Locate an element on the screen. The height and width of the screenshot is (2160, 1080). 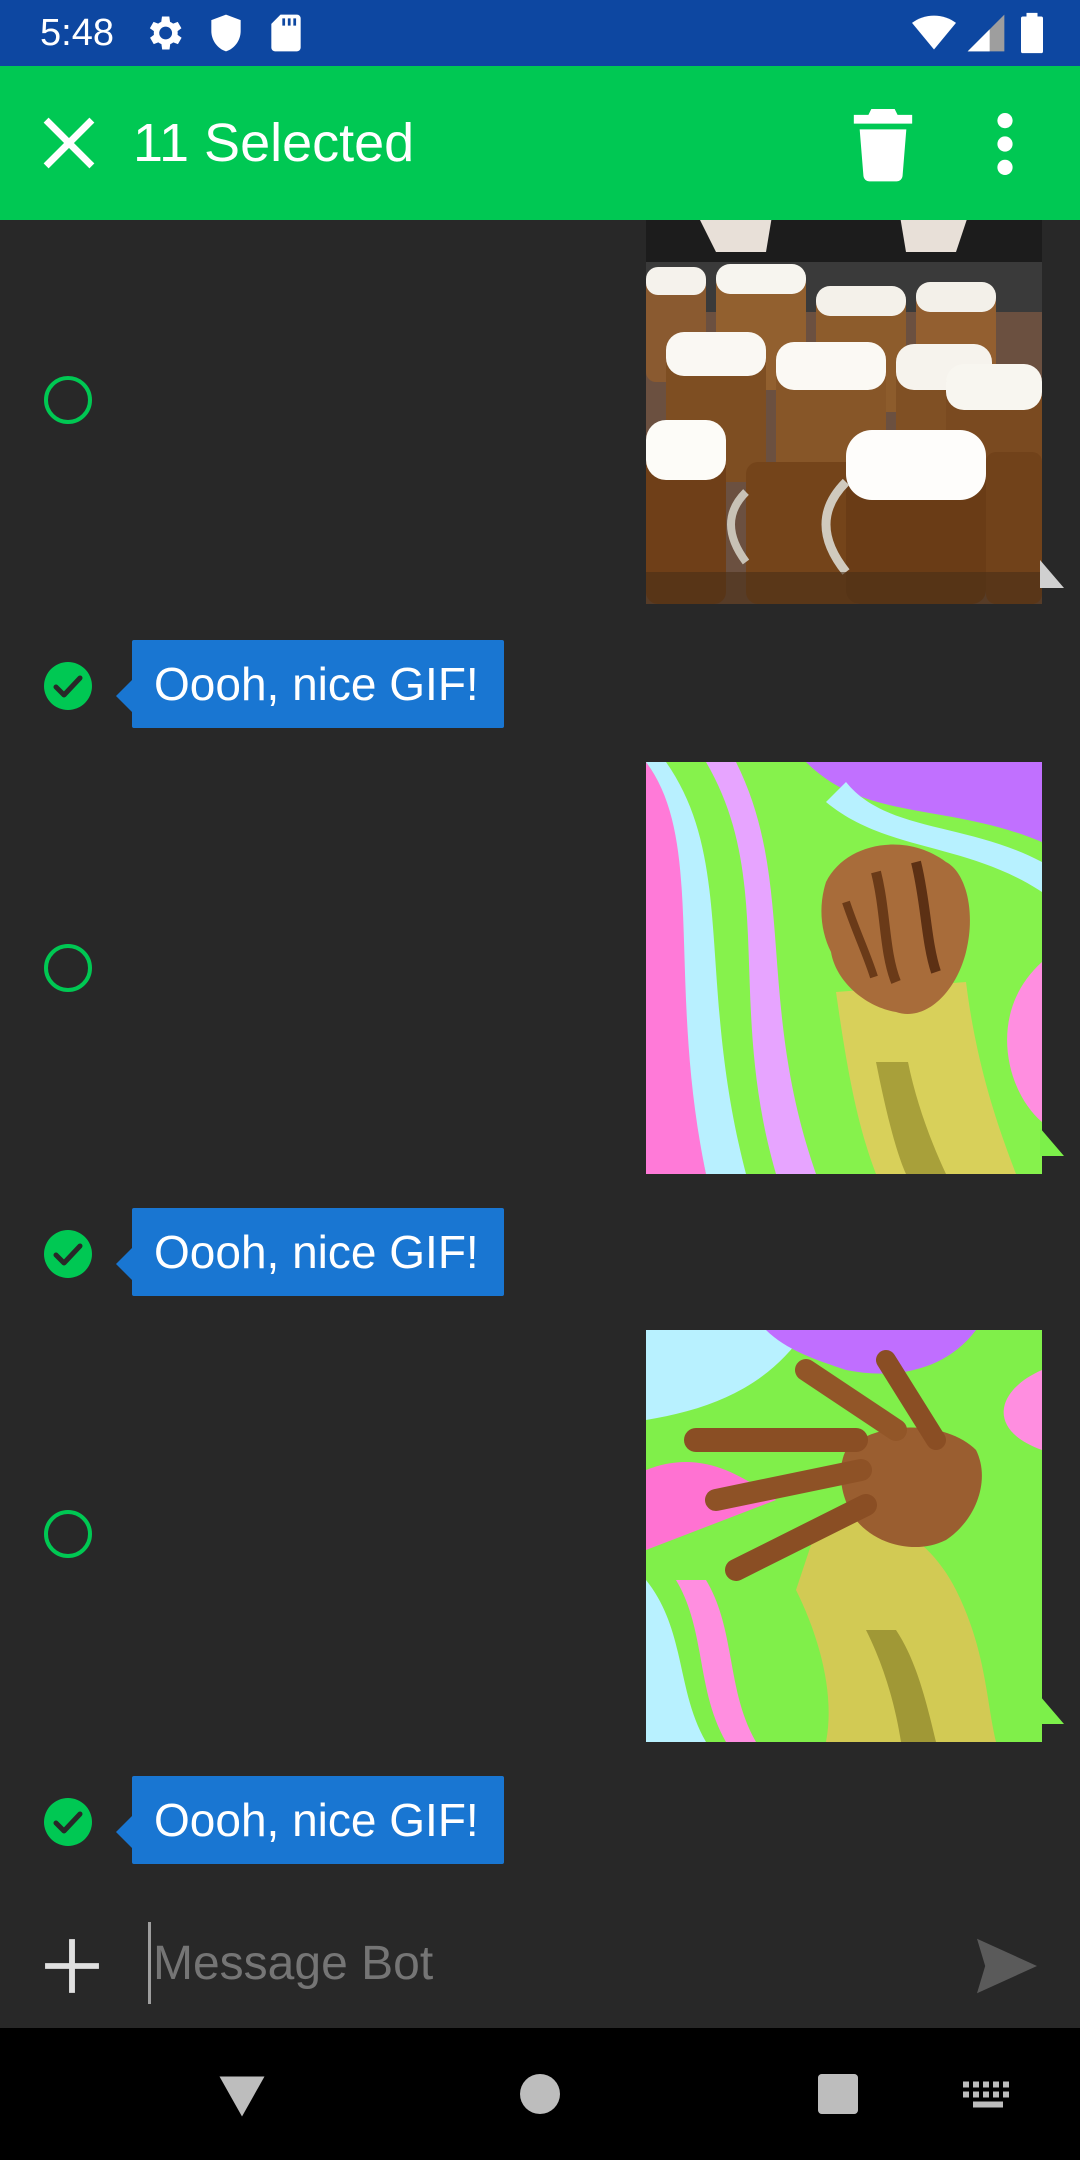
battery-icon is located at coordinates (1032, 33).